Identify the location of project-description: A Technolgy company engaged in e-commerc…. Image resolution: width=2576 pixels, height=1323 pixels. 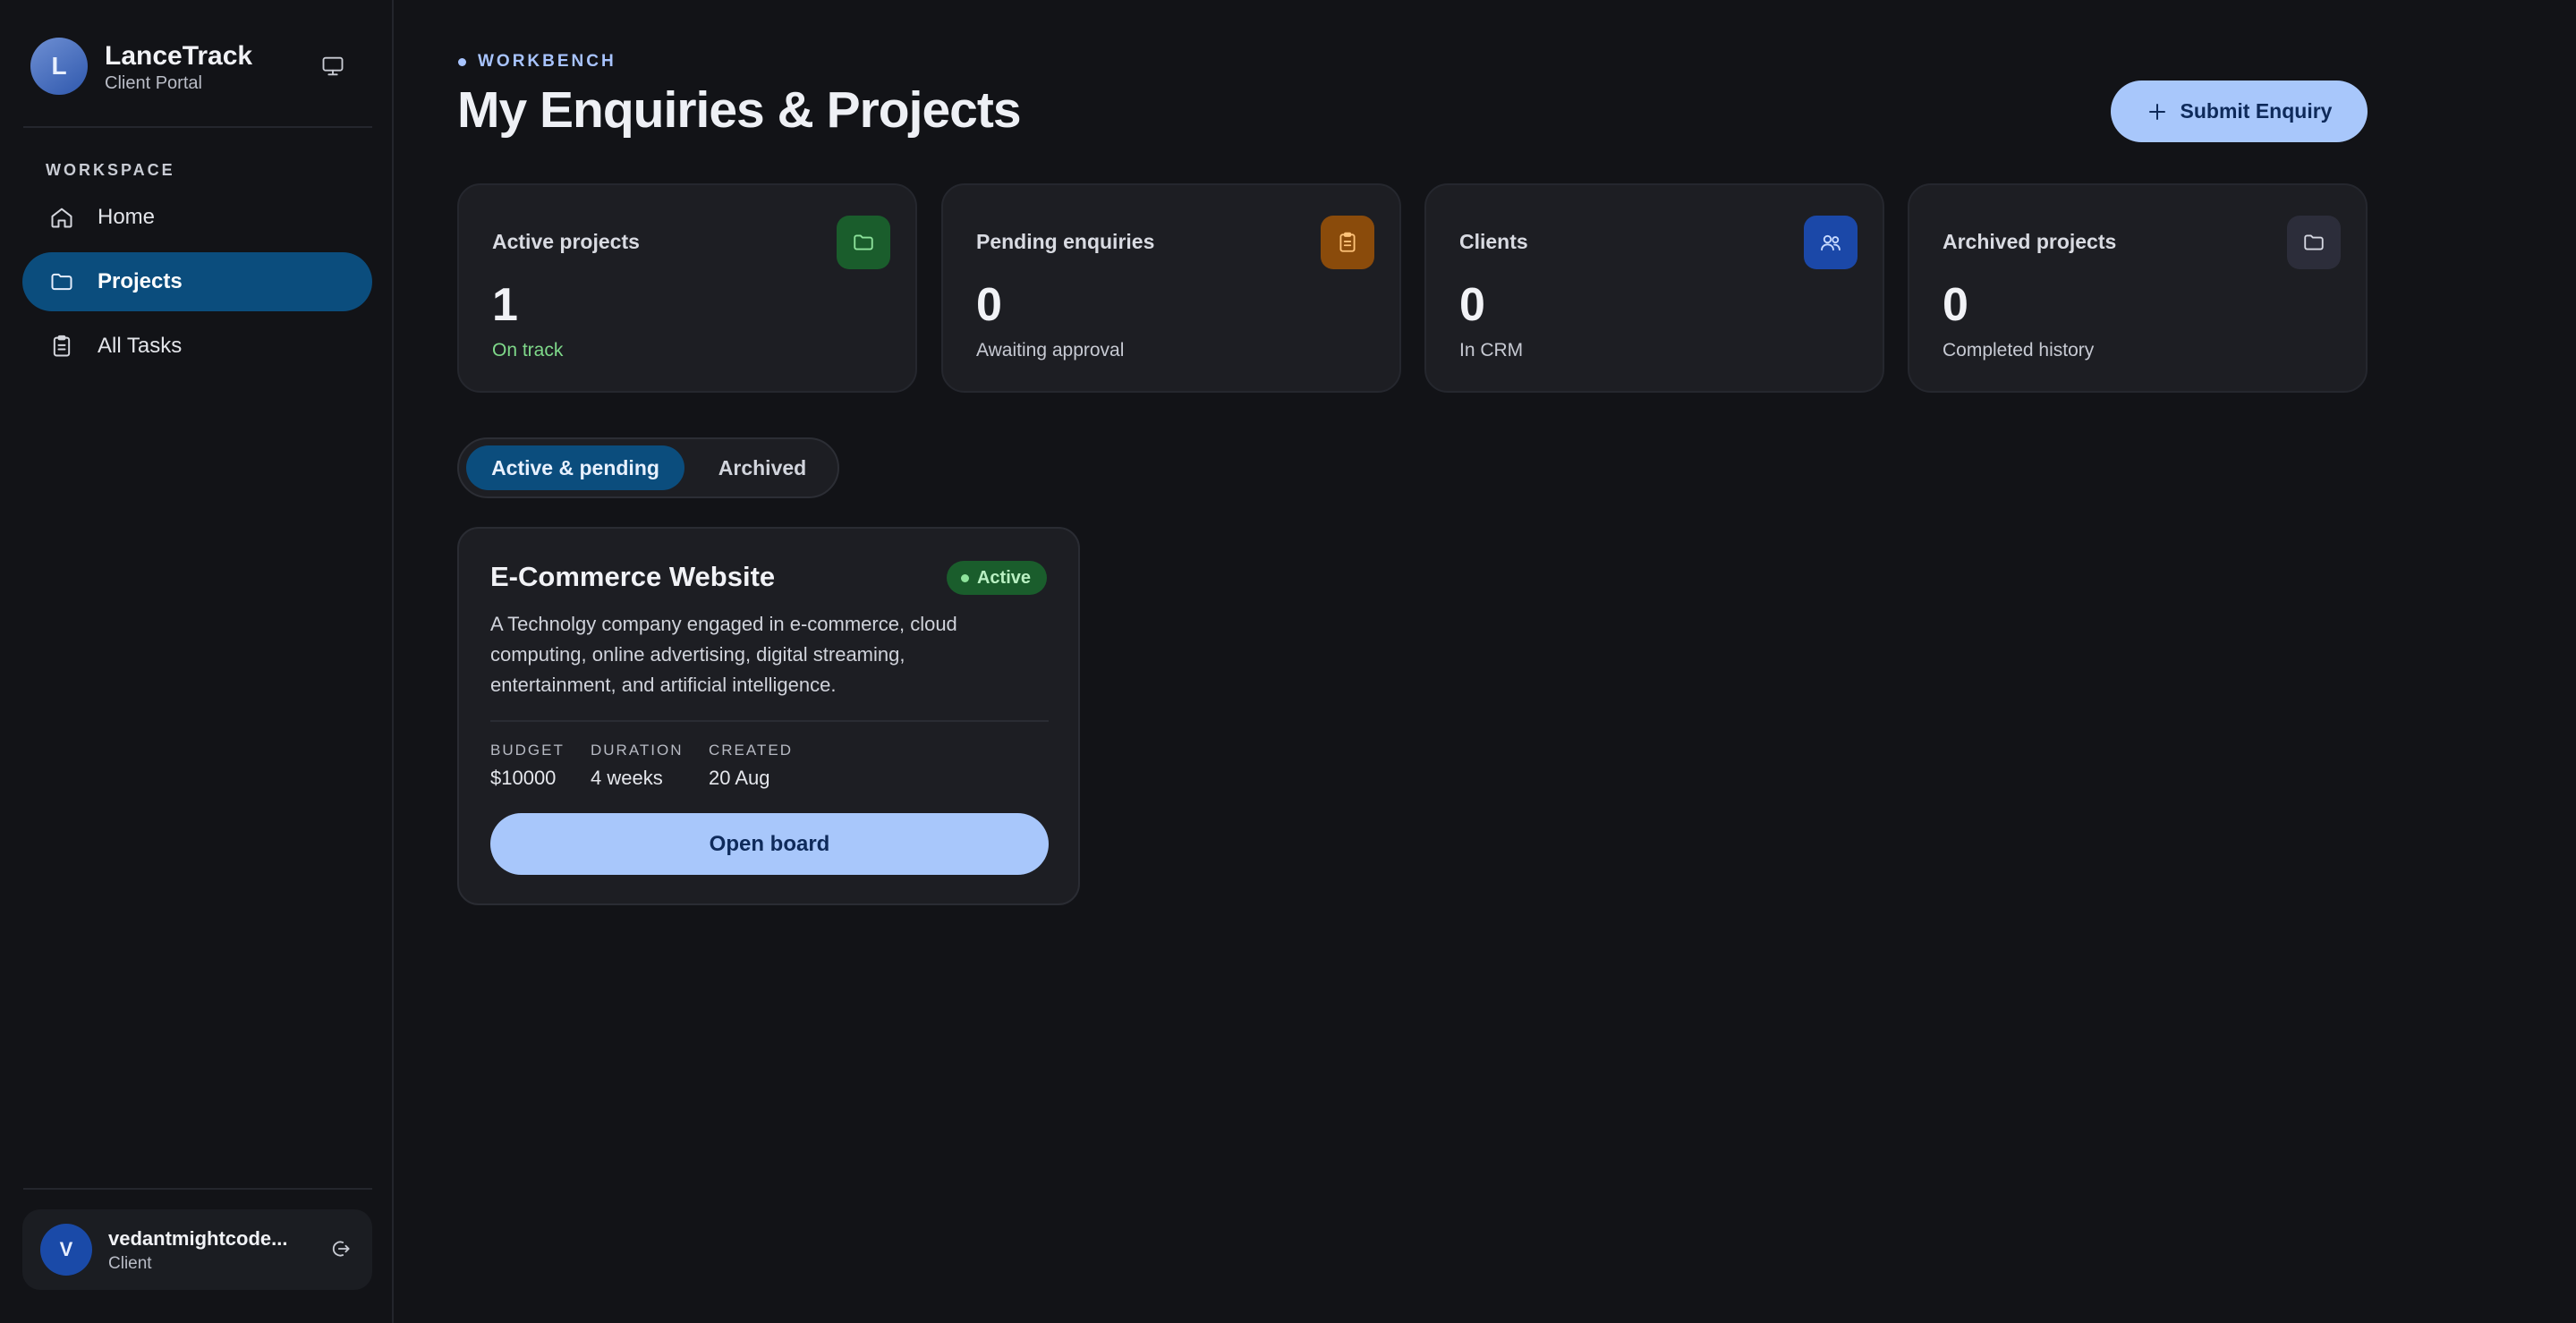
(723, 654).